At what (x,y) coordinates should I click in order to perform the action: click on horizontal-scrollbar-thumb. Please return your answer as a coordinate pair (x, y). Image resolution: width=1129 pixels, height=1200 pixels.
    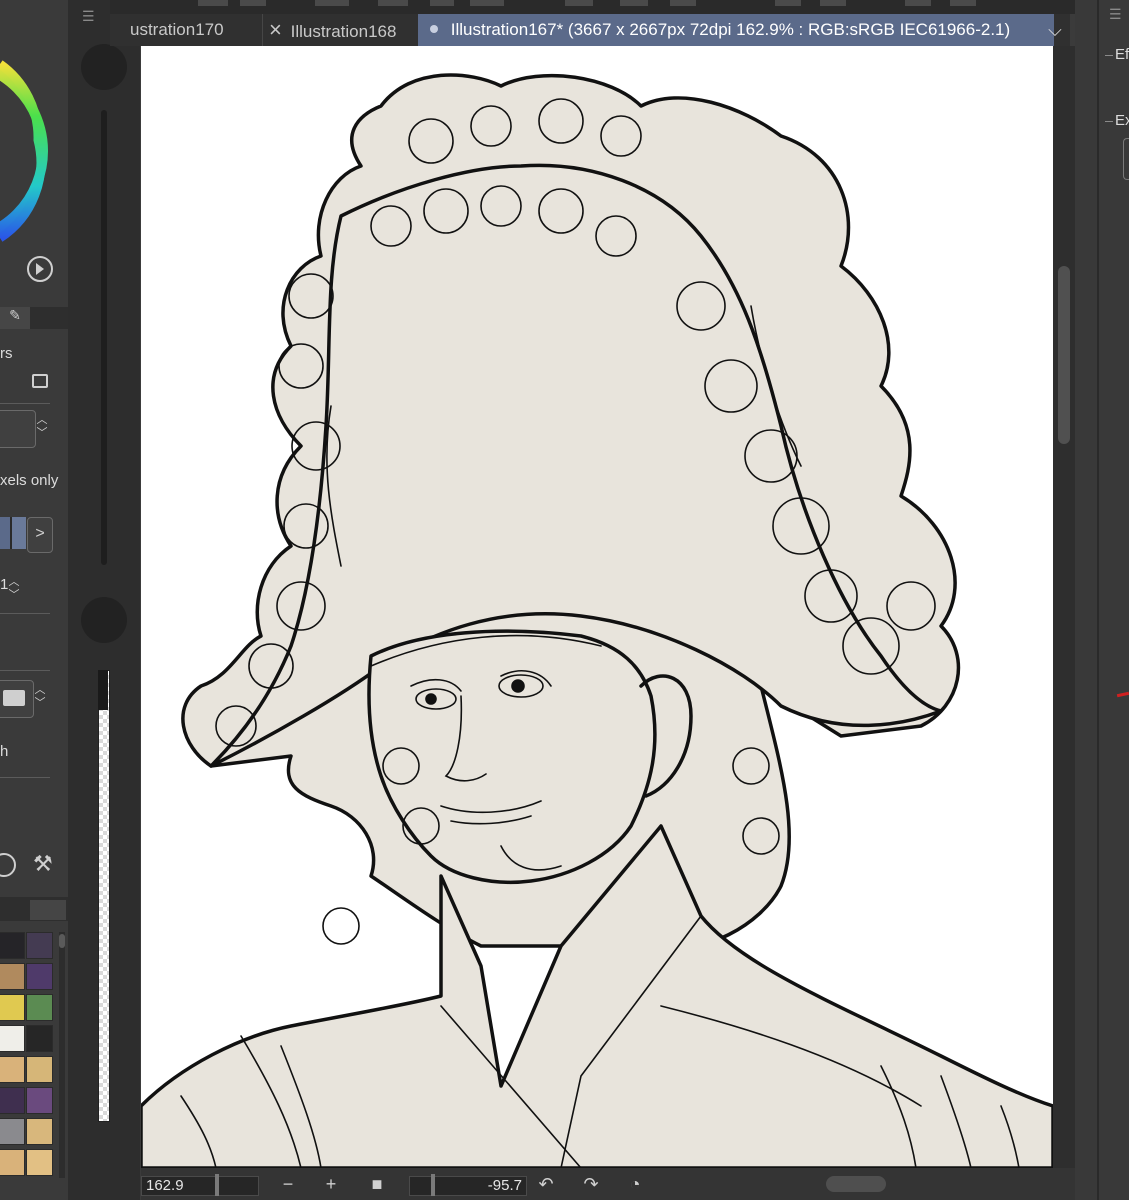
    Looking at the image, I should click on (856, 1184).